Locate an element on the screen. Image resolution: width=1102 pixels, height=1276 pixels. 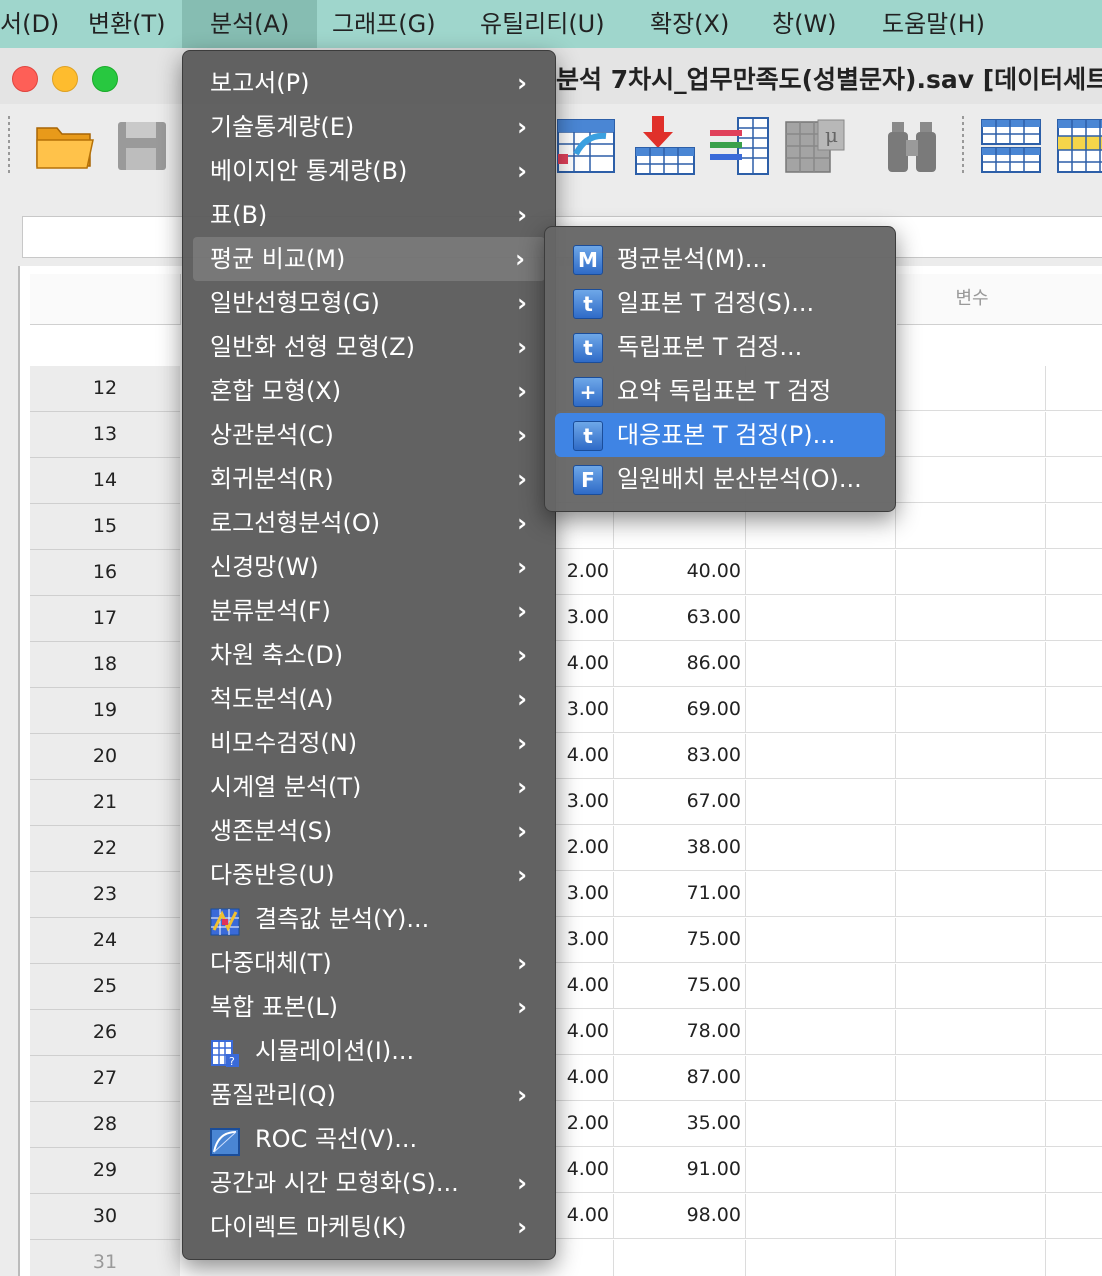
row-number: 12 is located at coordinates (105, 389).